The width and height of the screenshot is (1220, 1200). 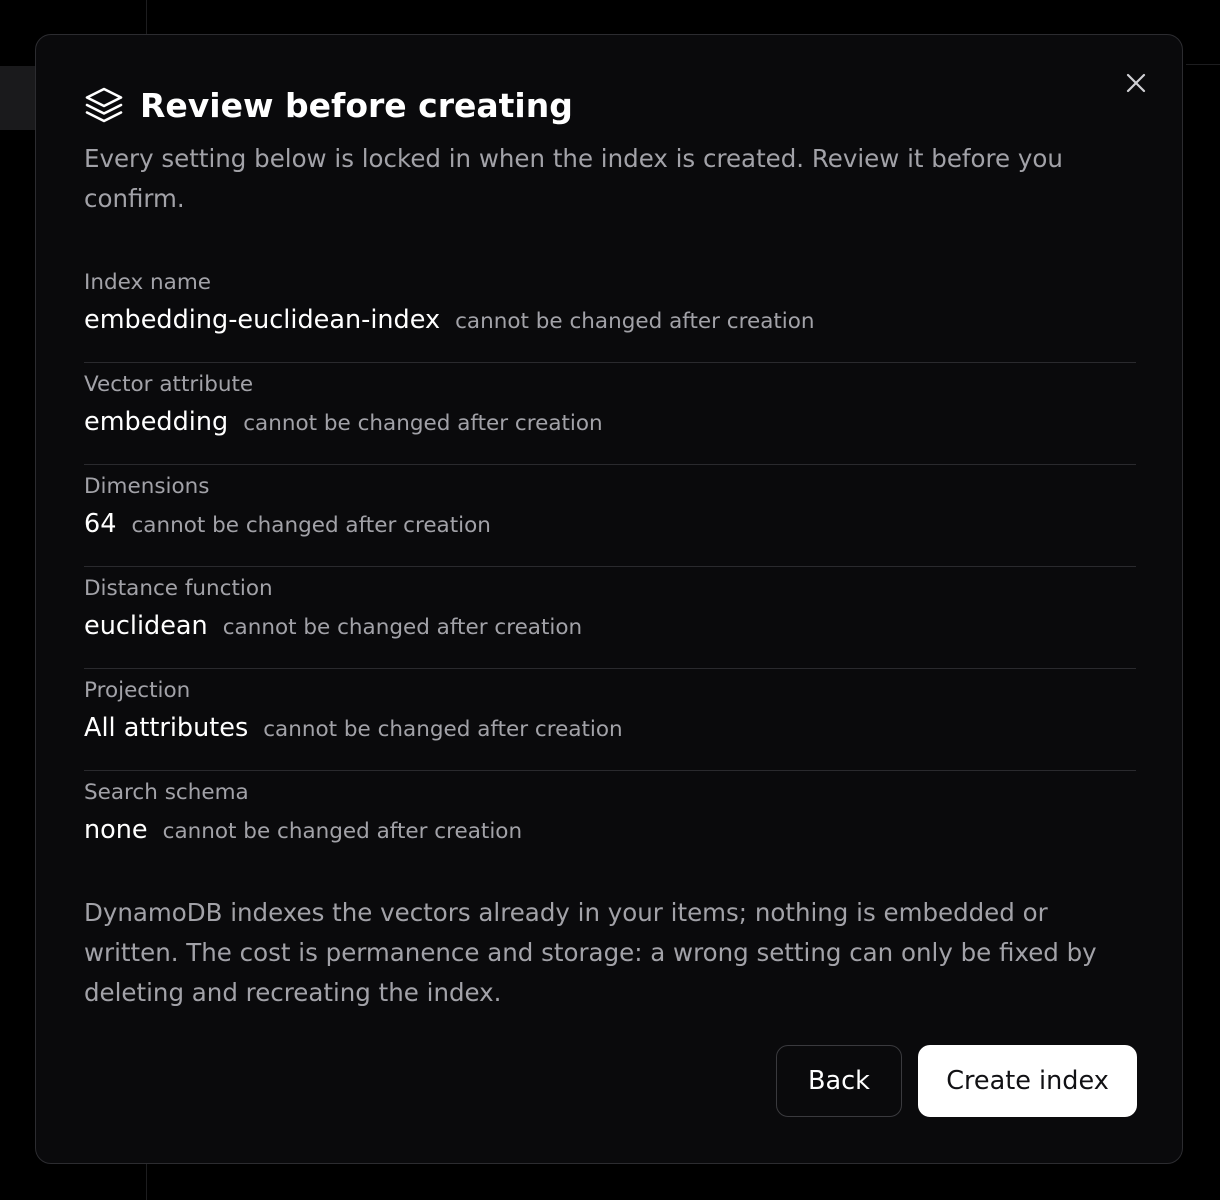 I want to click on field-value-row: 64 cannot be changed after creation, so click(x=287, y=524).